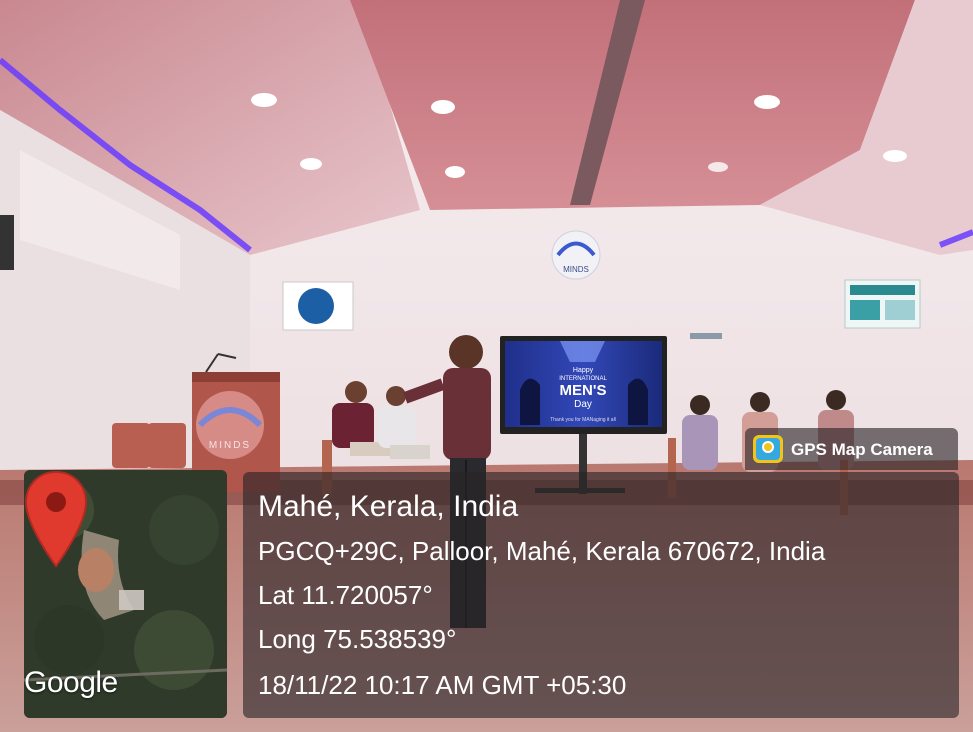 The image size is (973, 732). I want to click on podium-text: MINDS, so click(230, 445).